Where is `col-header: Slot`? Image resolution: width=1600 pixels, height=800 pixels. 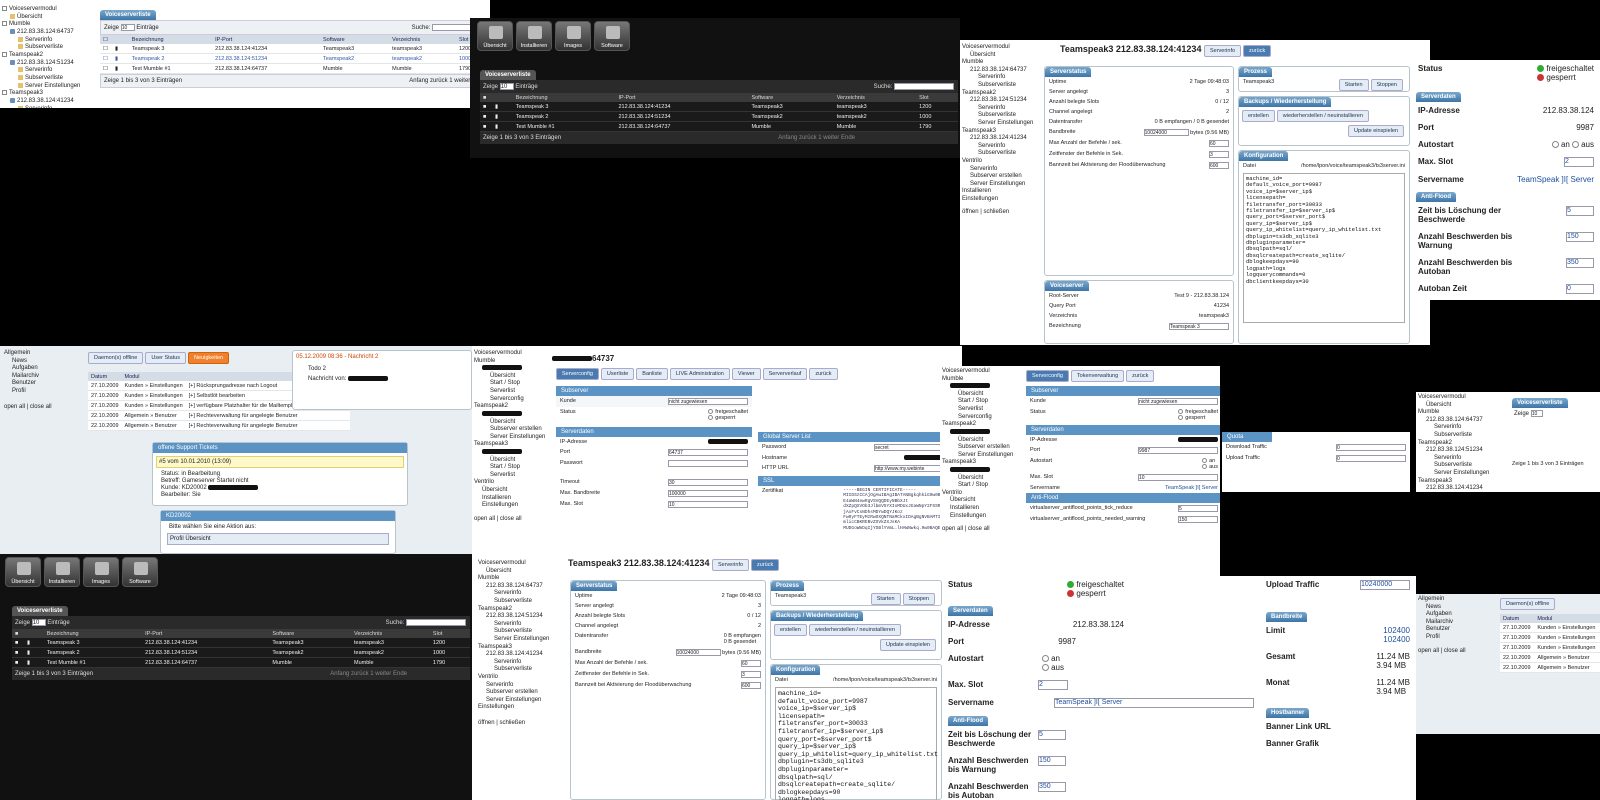 col-header: Slot is located at coordinates (449, 634).